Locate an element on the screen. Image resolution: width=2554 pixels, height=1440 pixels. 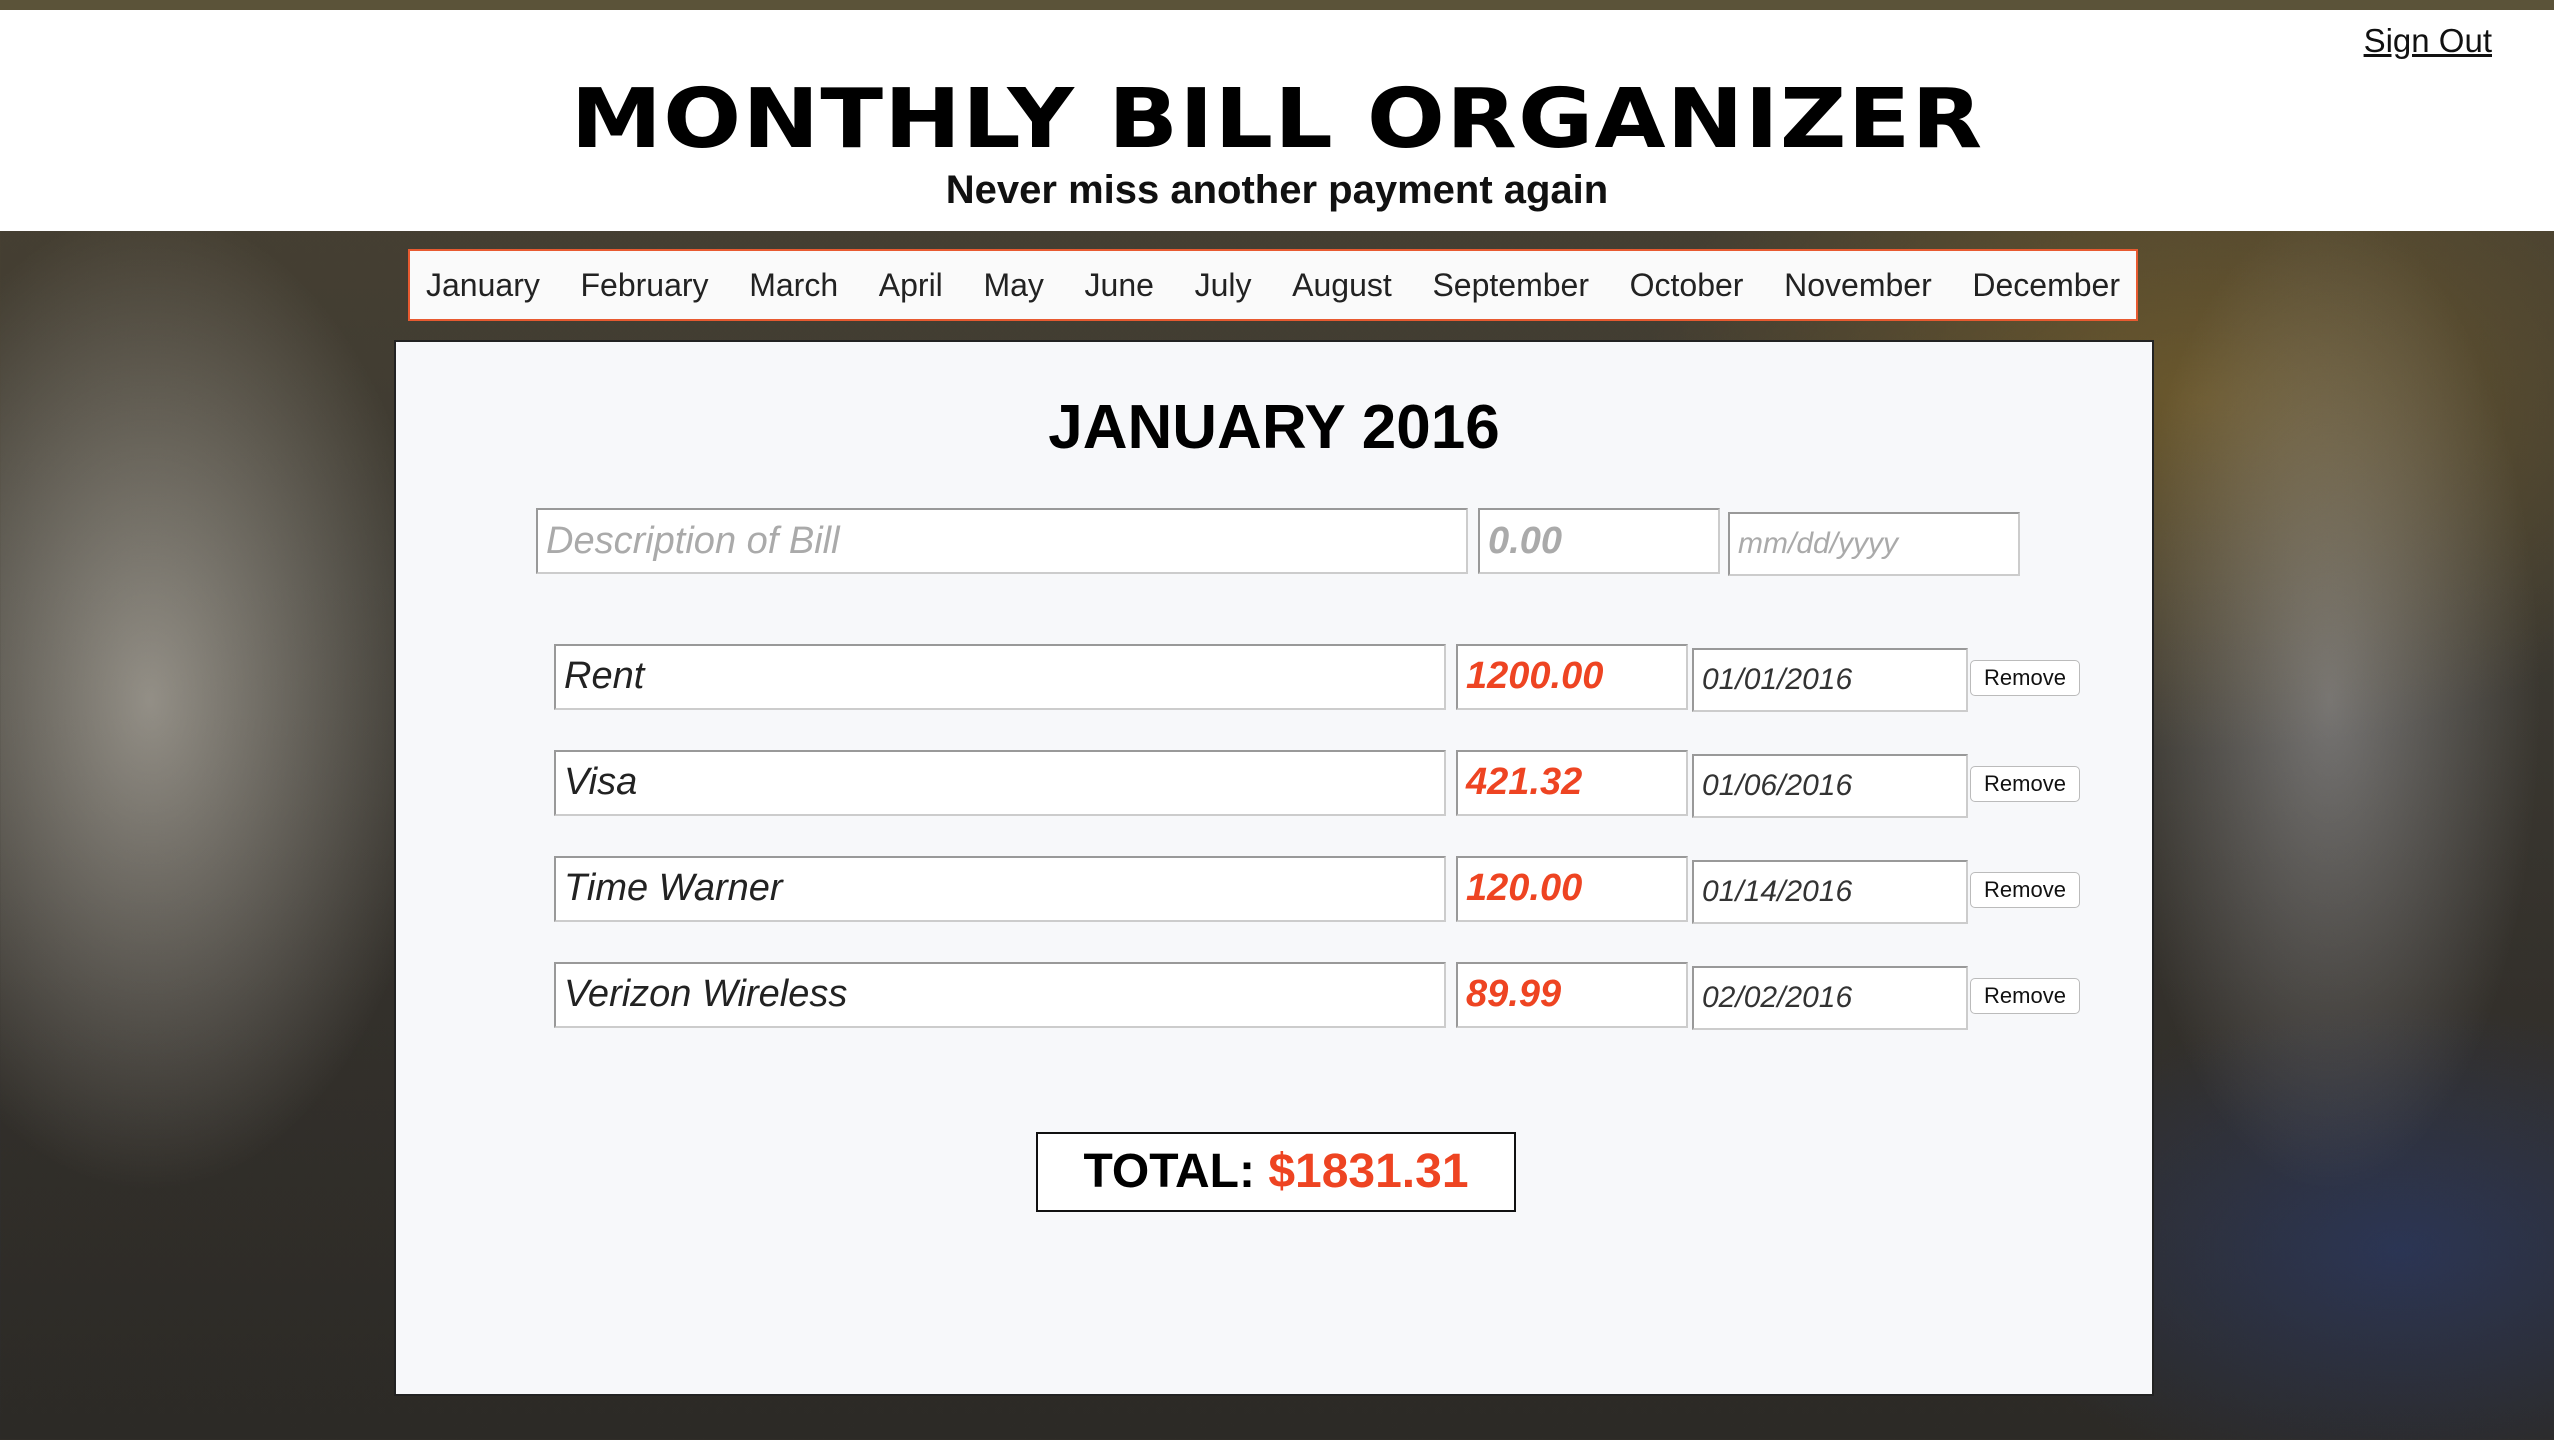
month-tab-march: March is located at coordinates (793, 285).